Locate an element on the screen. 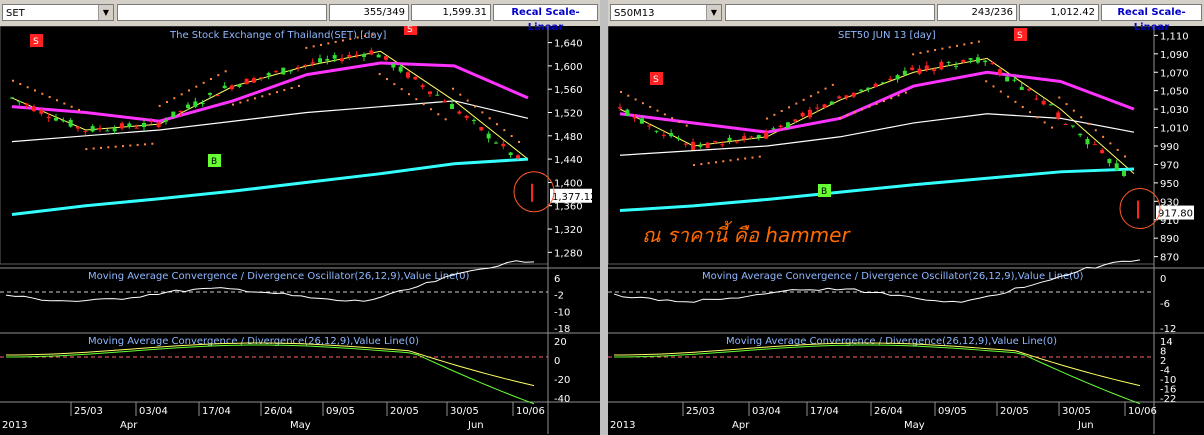 The width and height of the screenshot is (1204, 435). date-label: 20/05 is located at coordinates (404, 411).